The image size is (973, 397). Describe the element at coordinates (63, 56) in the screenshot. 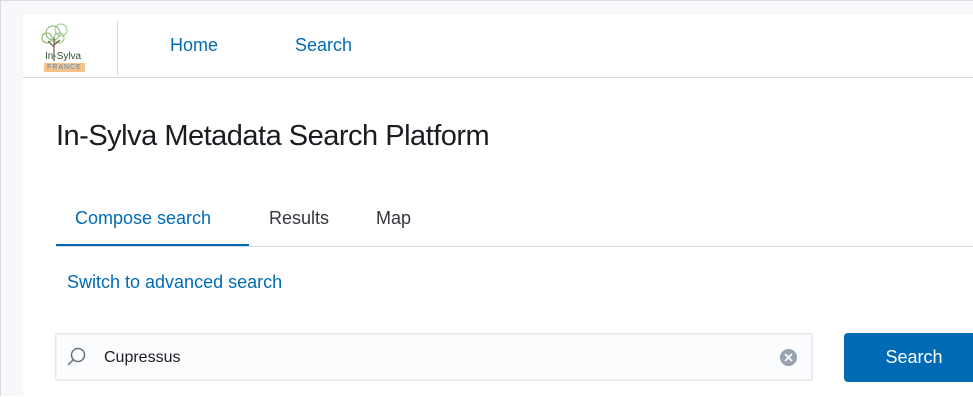

I see `logo-text: In-Sylva` at that location.